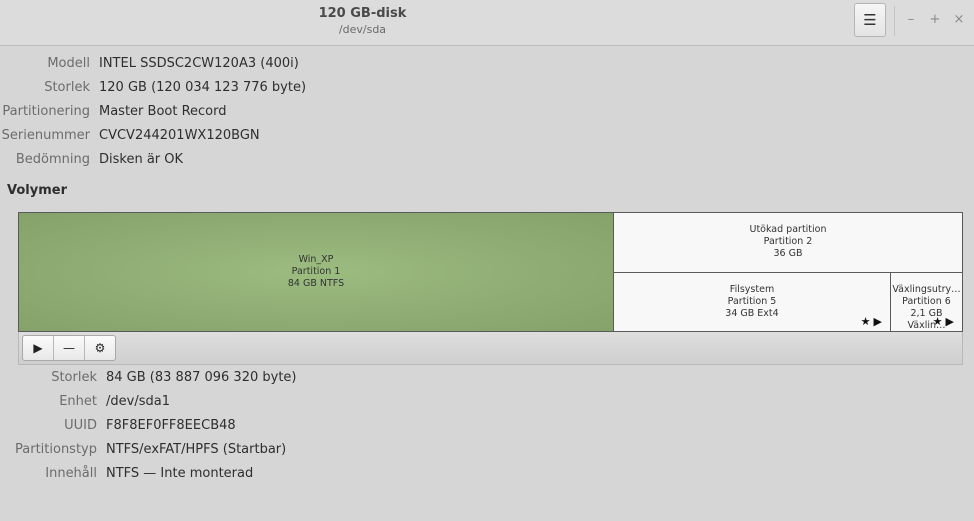  I want to click on partition-5-flags-icon: ★▶, so click(872, 321).